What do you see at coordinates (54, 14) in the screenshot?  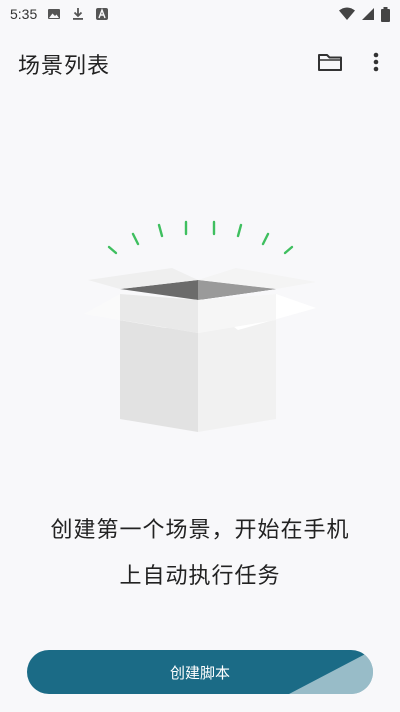 I see `gallery-icon` at bounding box center [54, 14].